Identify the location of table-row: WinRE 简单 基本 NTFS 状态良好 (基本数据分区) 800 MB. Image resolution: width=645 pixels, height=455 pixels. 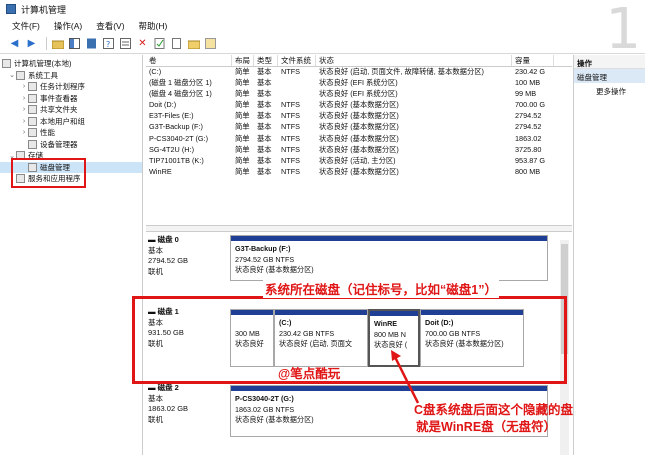
(359, 172).